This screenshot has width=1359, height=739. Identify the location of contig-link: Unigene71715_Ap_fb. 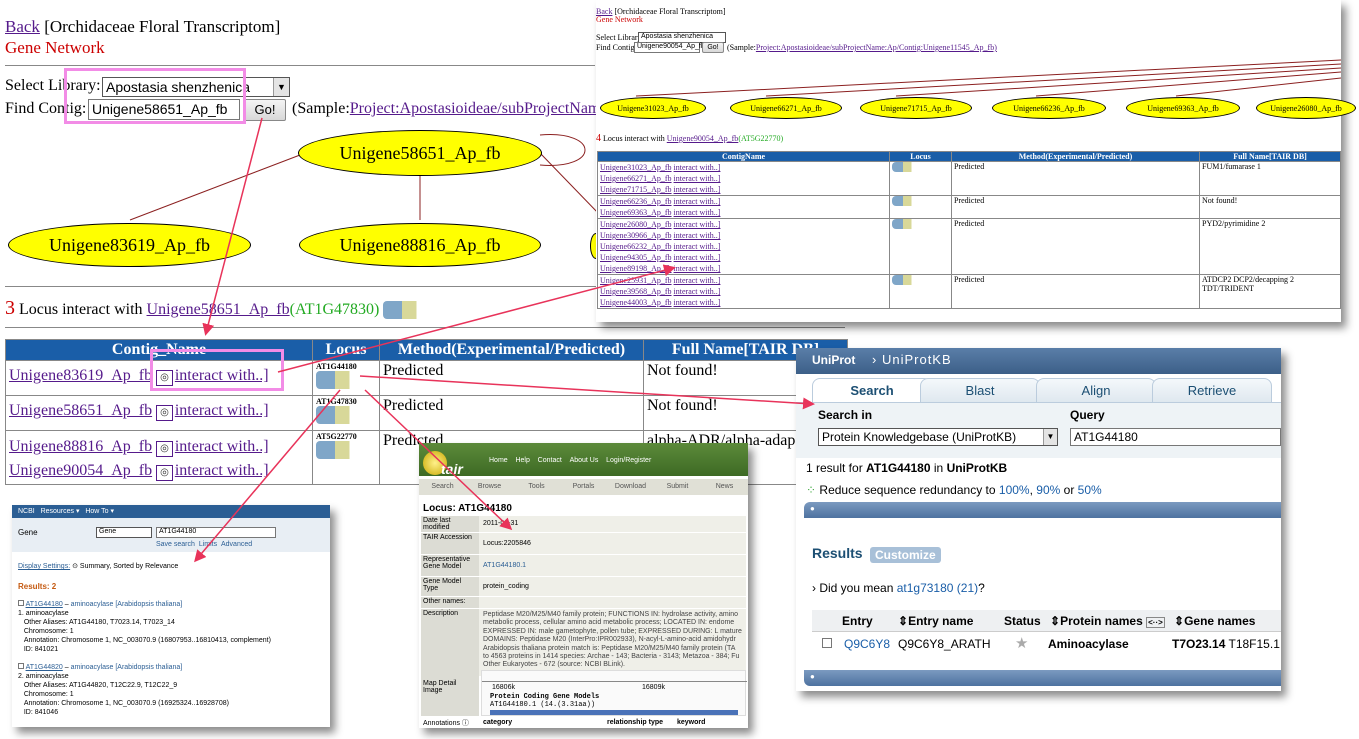
(636, 189).